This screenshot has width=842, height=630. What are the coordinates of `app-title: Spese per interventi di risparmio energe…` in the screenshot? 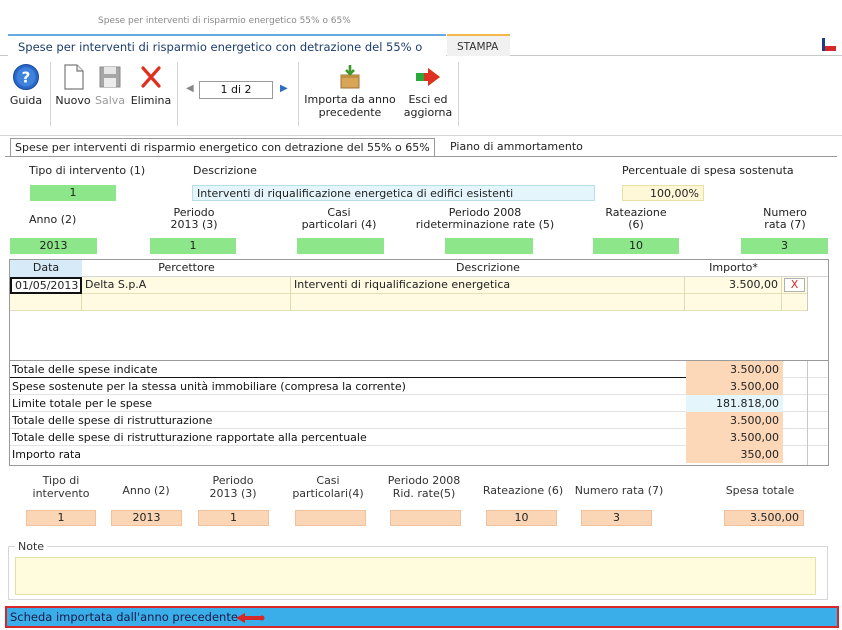 It's located at (224, 21).